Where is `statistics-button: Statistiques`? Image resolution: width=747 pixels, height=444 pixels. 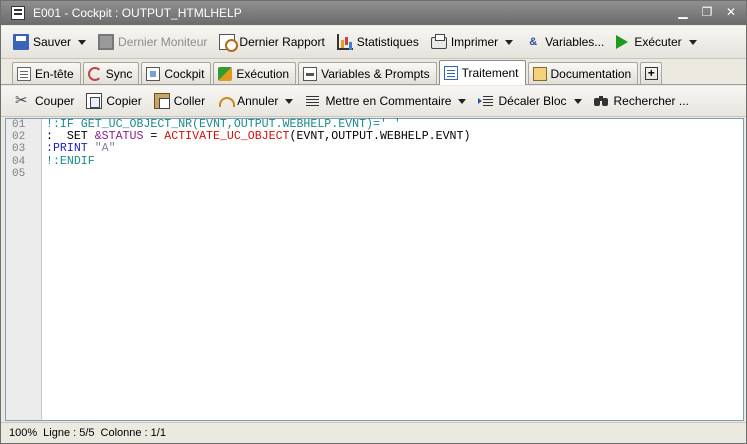
statistics-button: Statistiques is located at coordinates (378, 42).